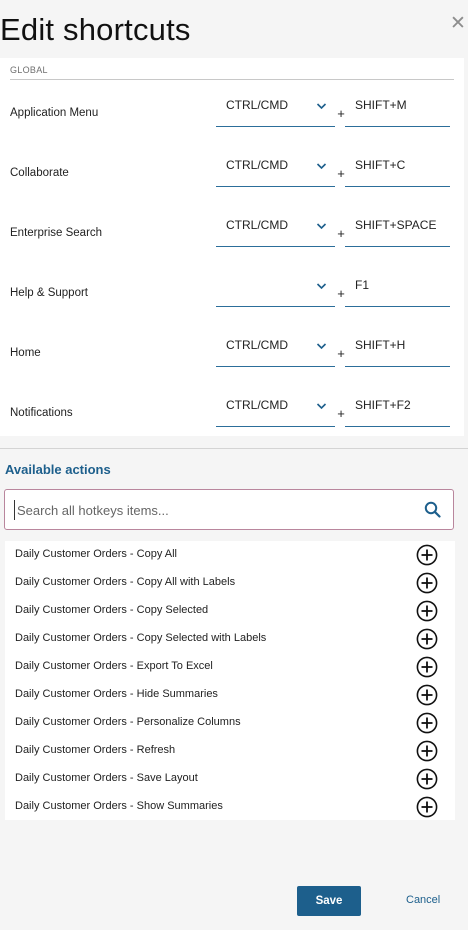 This screenshot has width=468, height=930. I want to click on shortcut-name: Collaborate, so click(39, 173).